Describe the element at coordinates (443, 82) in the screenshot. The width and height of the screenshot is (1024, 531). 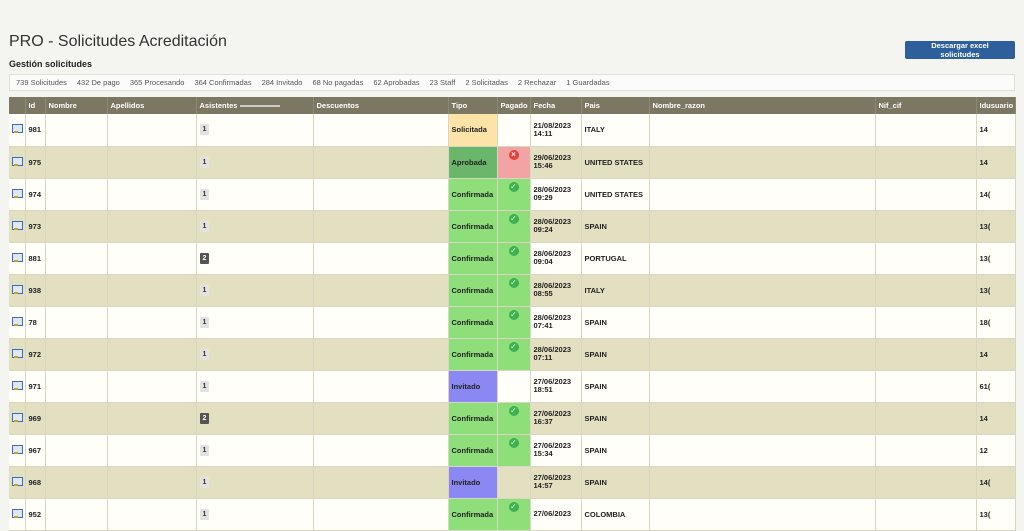
I see `stat-staff: 23 Staff` at that location.